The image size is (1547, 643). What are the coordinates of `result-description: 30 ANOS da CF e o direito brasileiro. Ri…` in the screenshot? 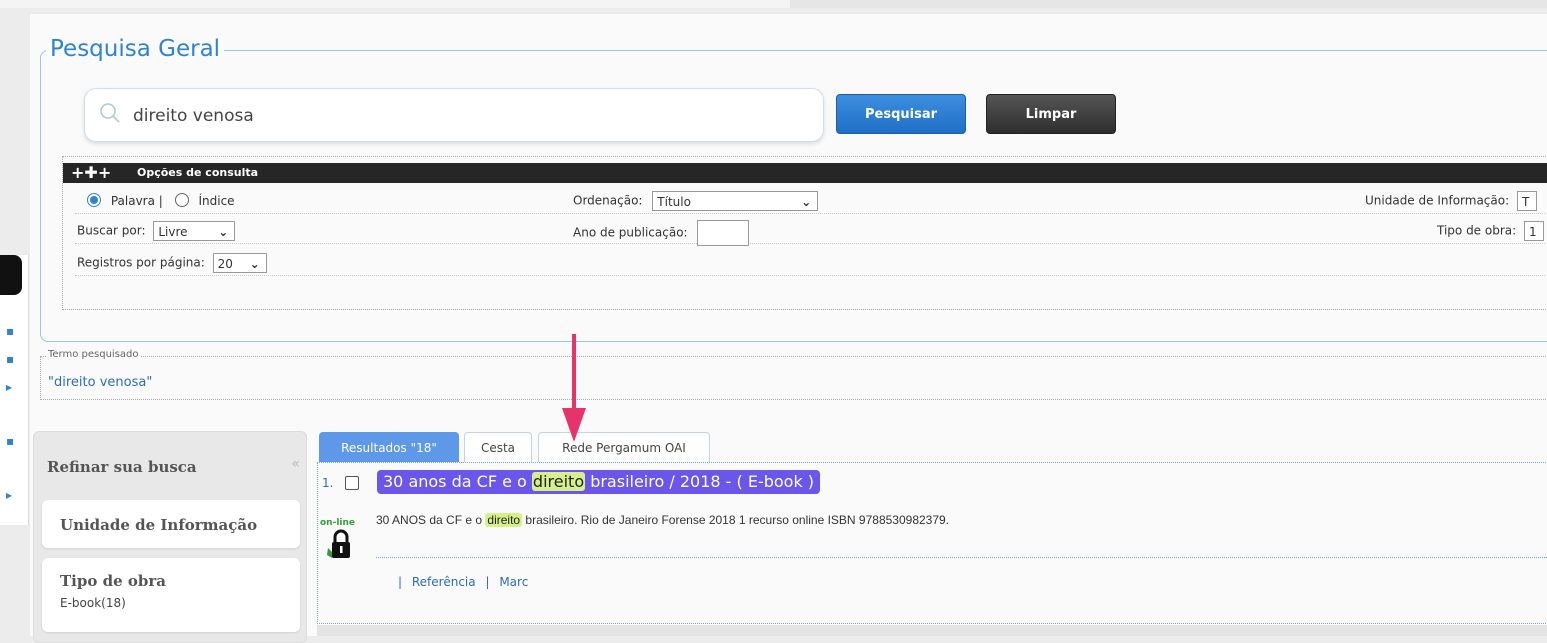 It's located at (662, 520).